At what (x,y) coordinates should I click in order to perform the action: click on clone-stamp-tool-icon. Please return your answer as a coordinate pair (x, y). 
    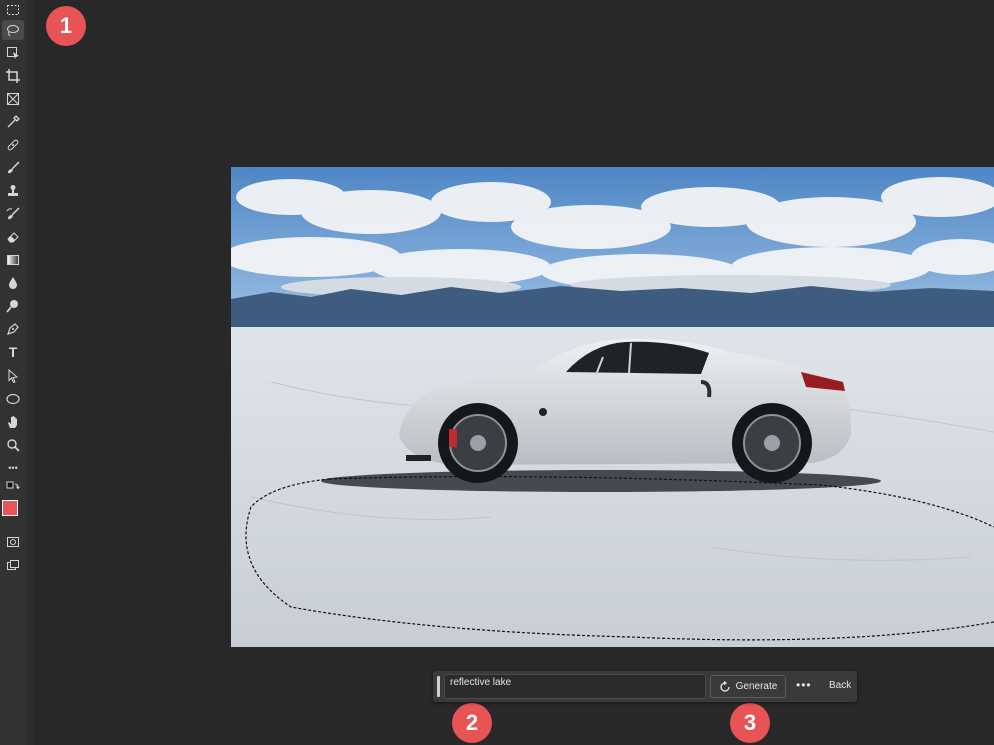
    Looking at the image, I should click on (13, 191).